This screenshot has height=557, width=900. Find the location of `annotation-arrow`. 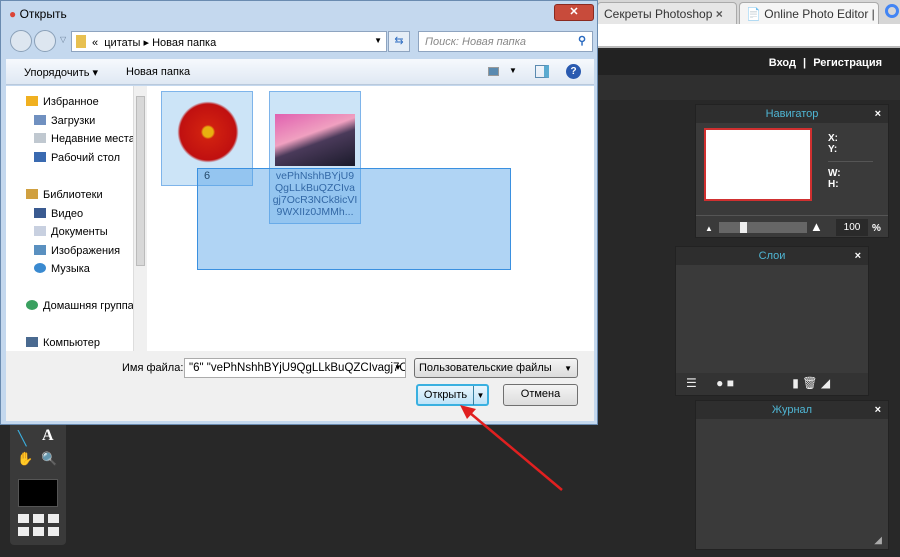

annotation-arrow is located at coordinates (511, 448).